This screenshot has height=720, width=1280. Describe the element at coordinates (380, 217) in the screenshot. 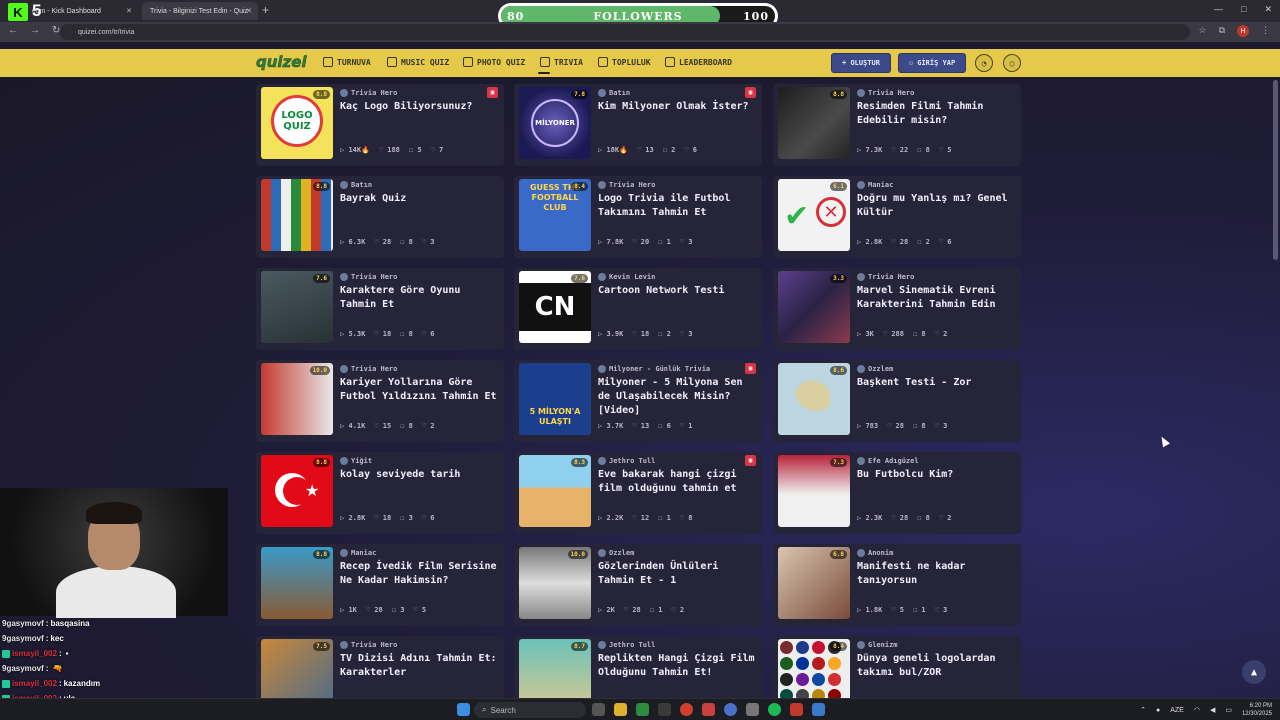

I see `quiz-card: 8.8 Batın Bayrak Quiz ▷ 6.3K ♡ 28 ☐ 8 ♡ 3` at that location.